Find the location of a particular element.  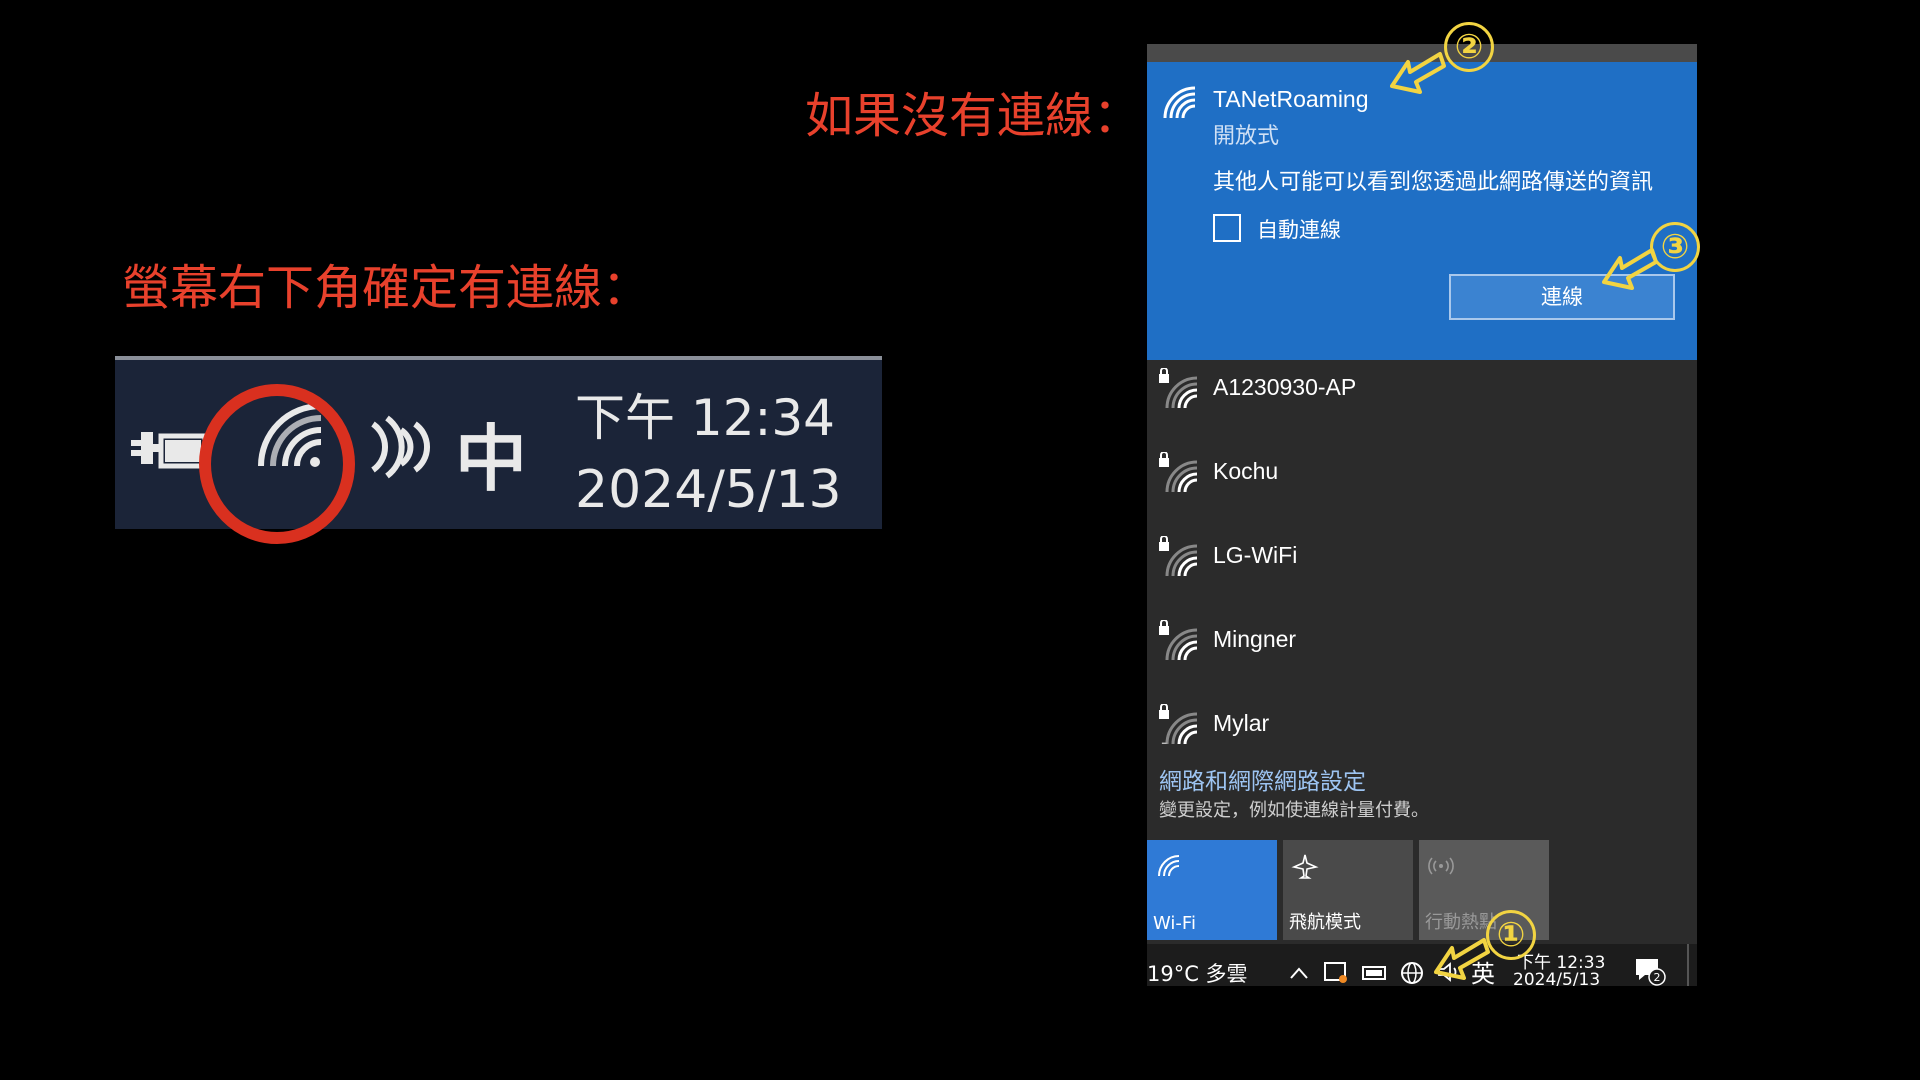

wifi-toggle-label: Wi-Fi is located at coordinates (1174, 923).